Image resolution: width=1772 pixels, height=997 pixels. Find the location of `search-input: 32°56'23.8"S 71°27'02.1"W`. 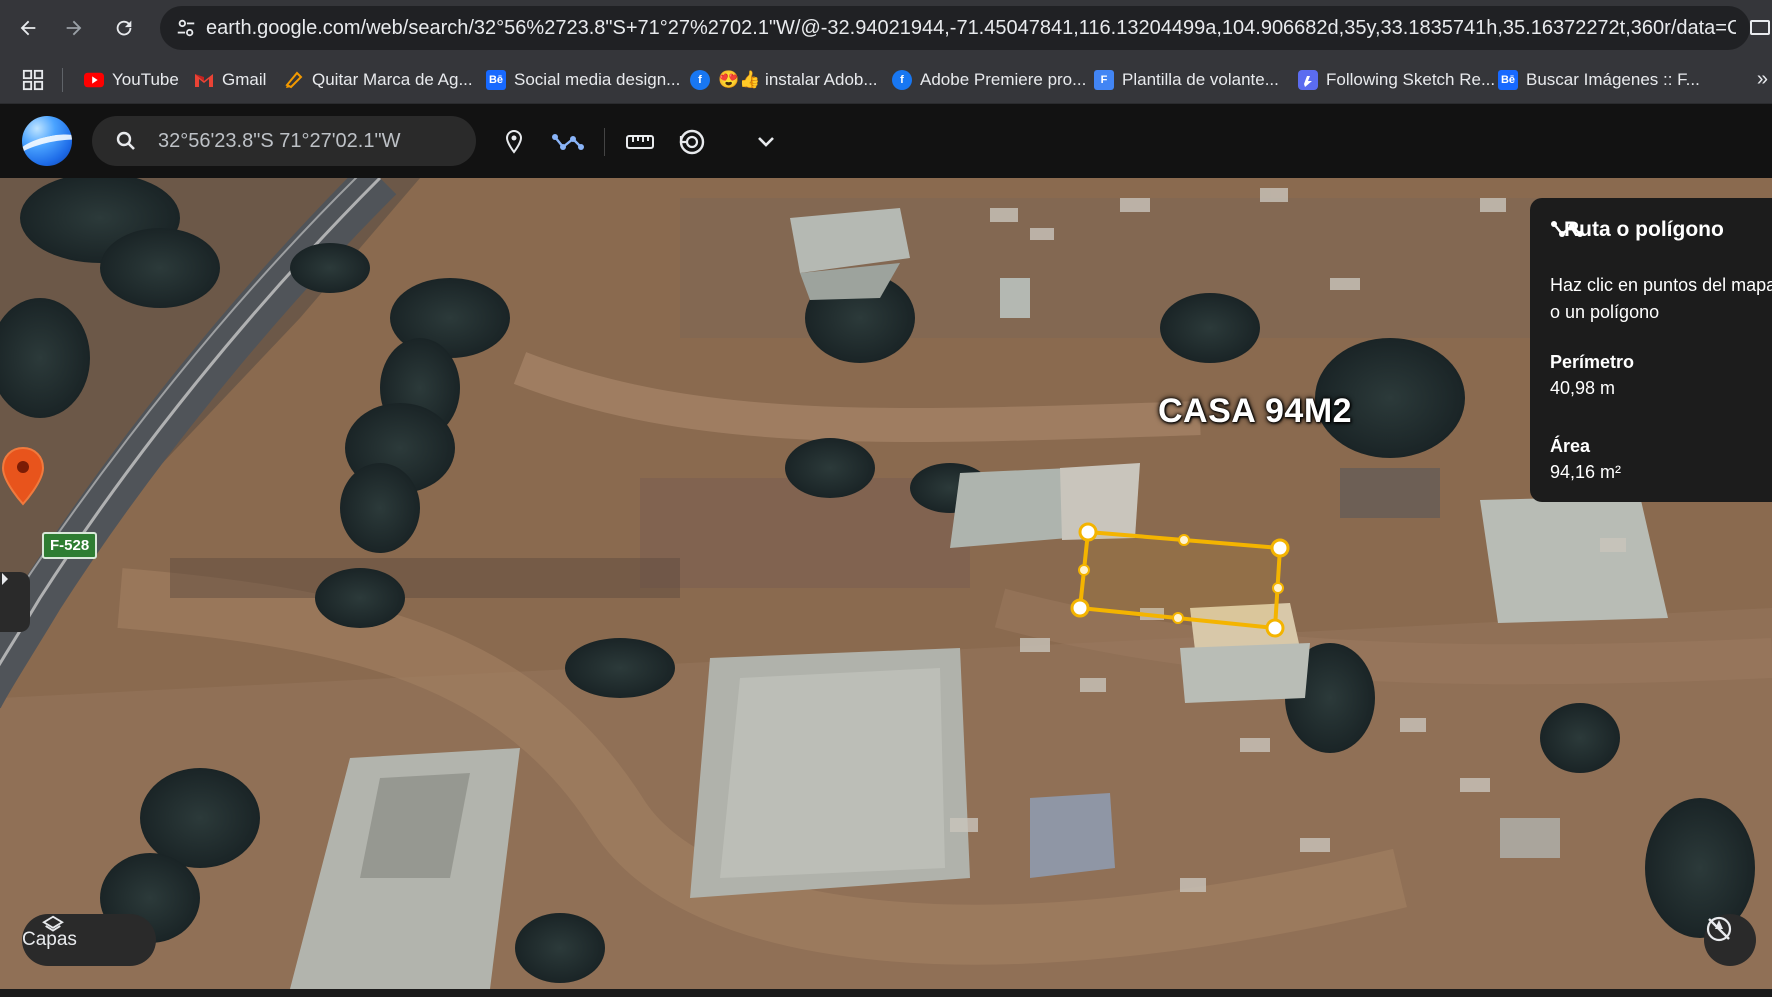

search-input: 32°56'23.8"S 71°27'02.1"W is located at coordinates (279, 141).